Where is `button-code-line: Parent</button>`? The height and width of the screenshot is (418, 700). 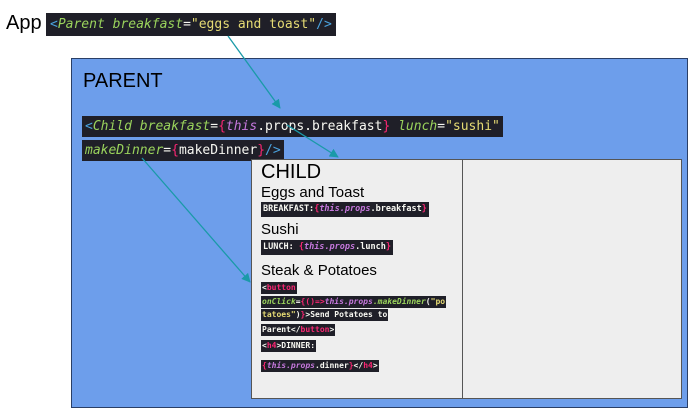
button-code-line: Parent</button> is located at coordinates (298, 330).